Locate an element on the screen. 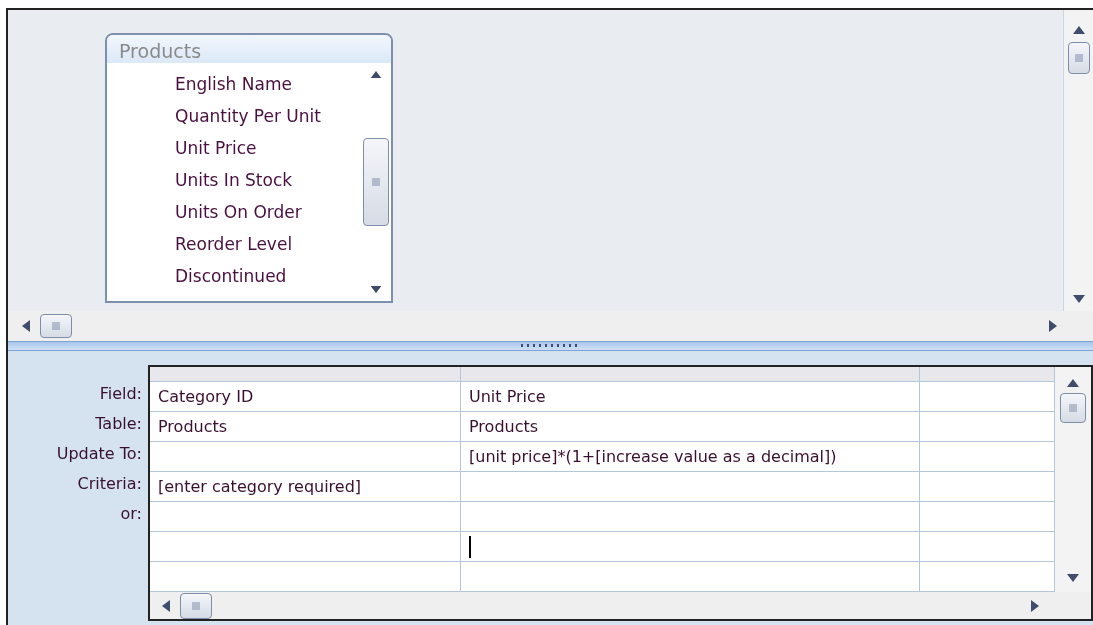 The image size is (1093, 625). row-label: Table: is located at coordinates (118, 424).